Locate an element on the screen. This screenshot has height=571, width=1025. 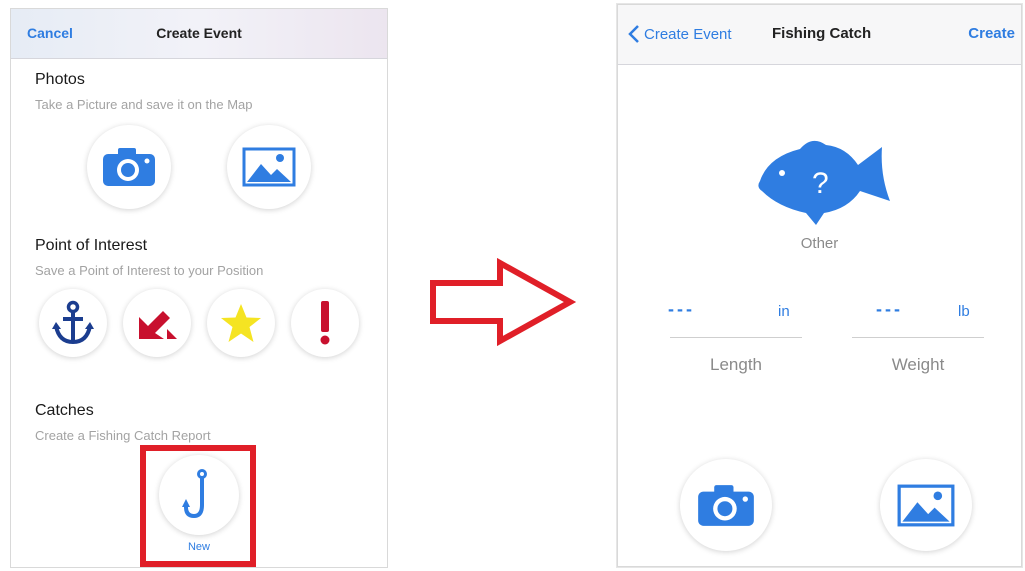
photos-section-title: Photos is located at coordinates (60, 79).